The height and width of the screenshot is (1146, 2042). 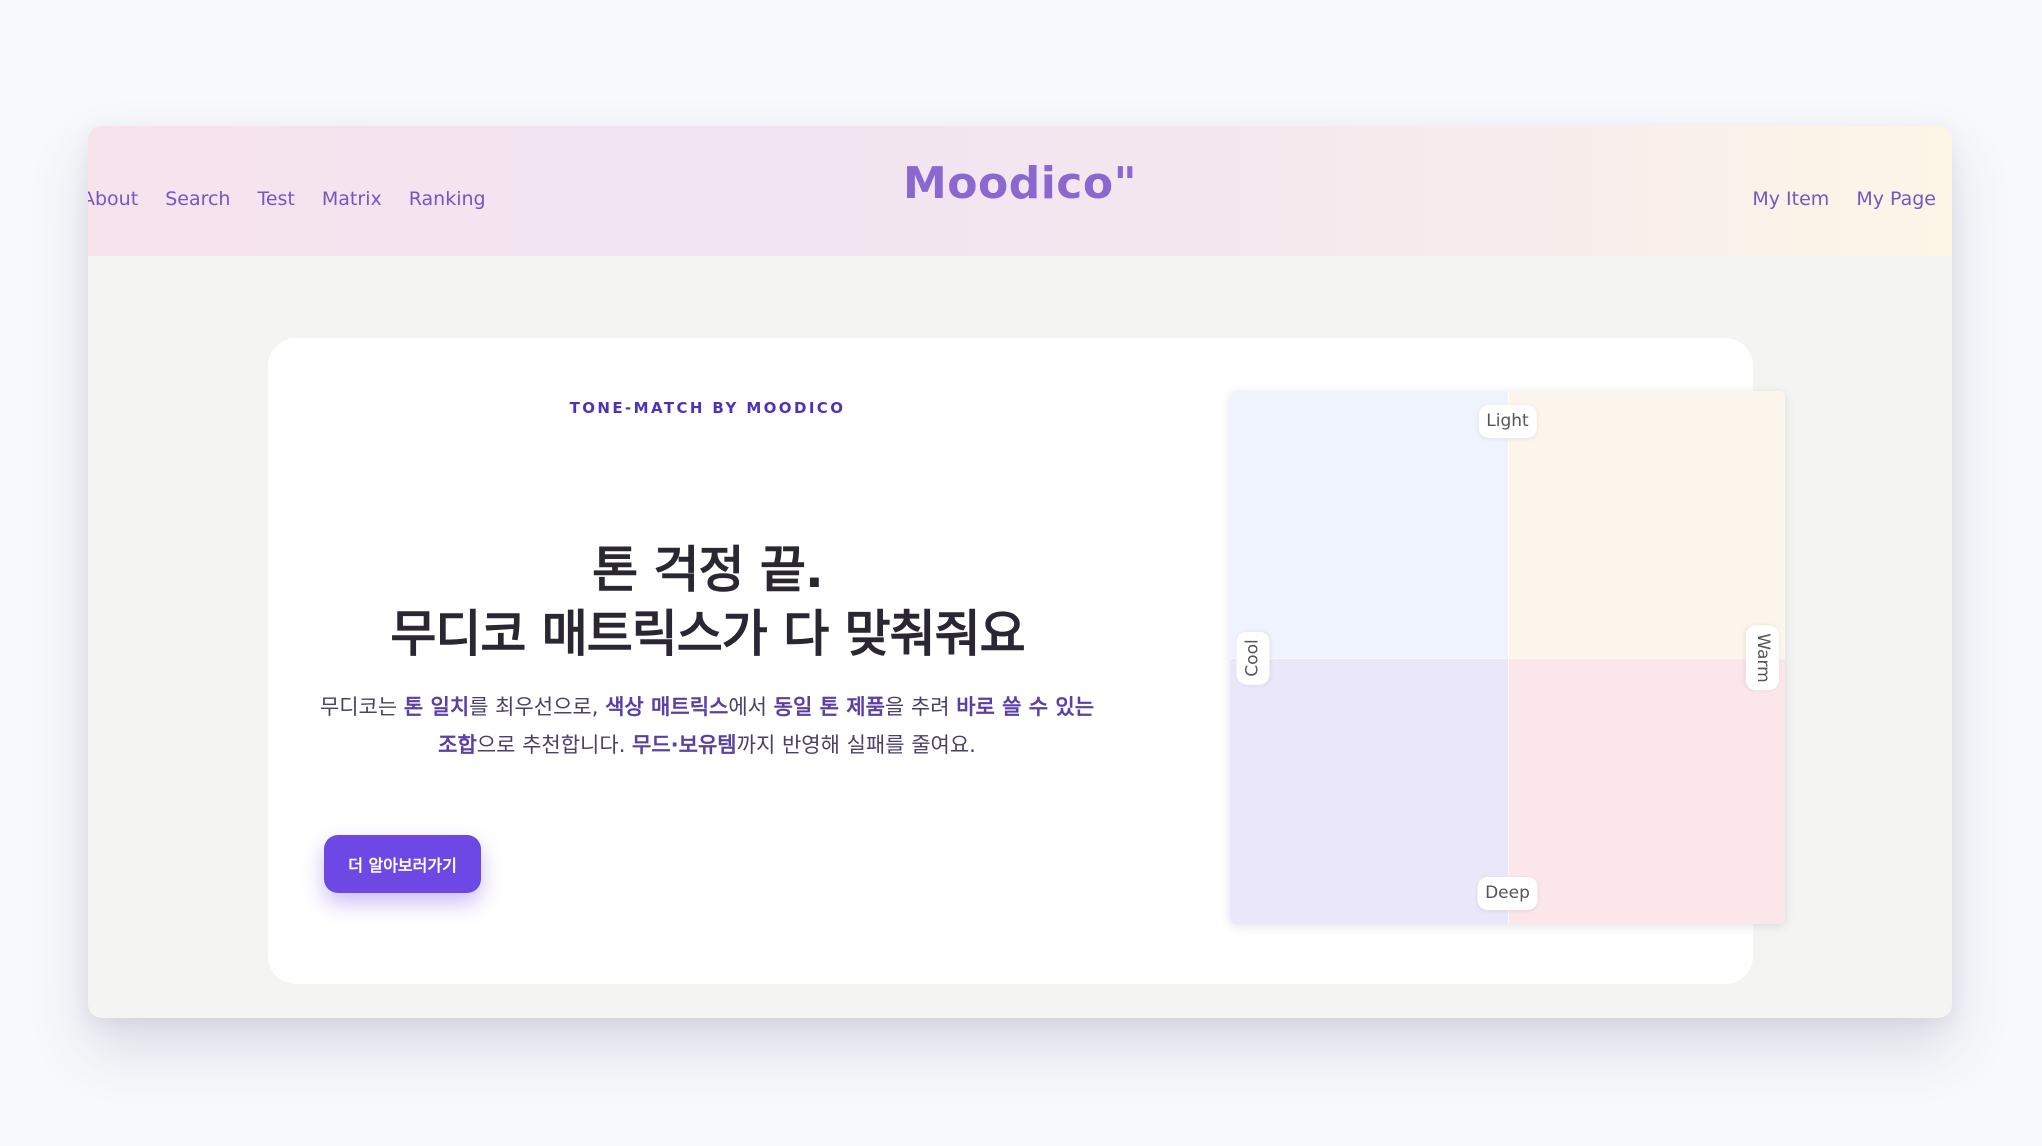 I want to click on hero-eyebrow: TONE-MATCH BY MOODICO, so click(x=707, y=408).